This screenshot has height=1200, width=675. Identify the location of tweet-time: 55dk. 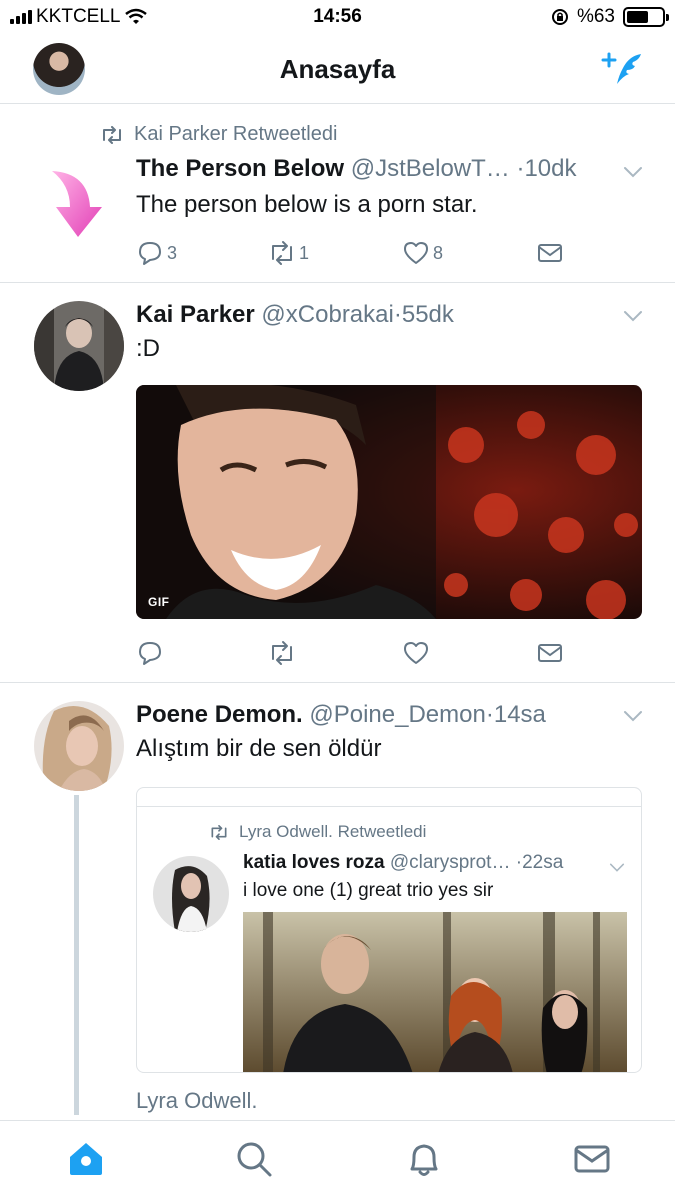
(427, 314).